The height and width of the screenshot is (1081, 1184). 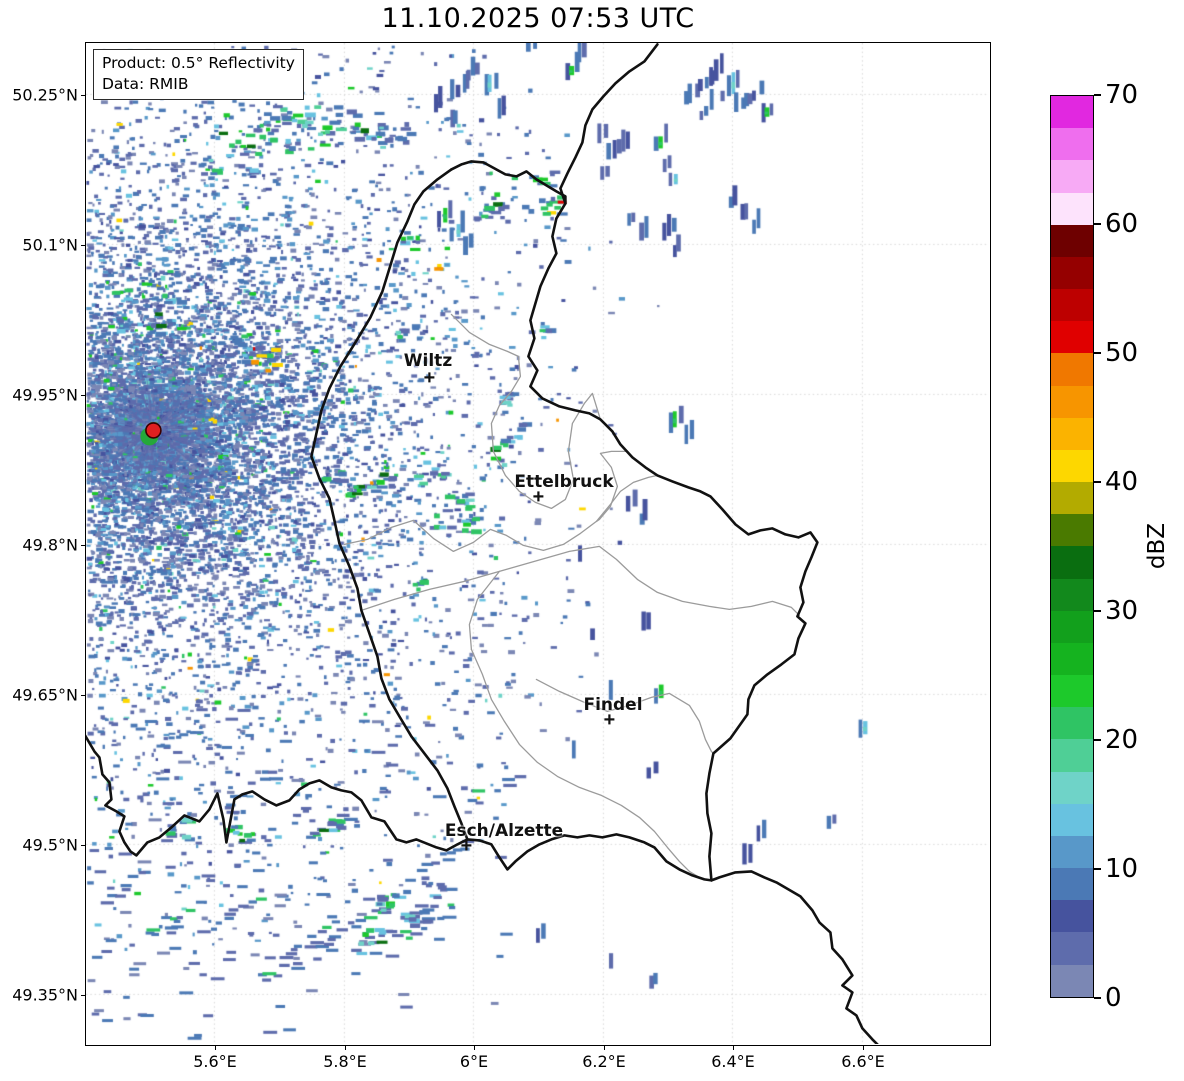 What do you see at coordinates (1113, 998) in the screenshot?
I see `colorbar-tick-label: 0` at bounding box center [1113, 998].